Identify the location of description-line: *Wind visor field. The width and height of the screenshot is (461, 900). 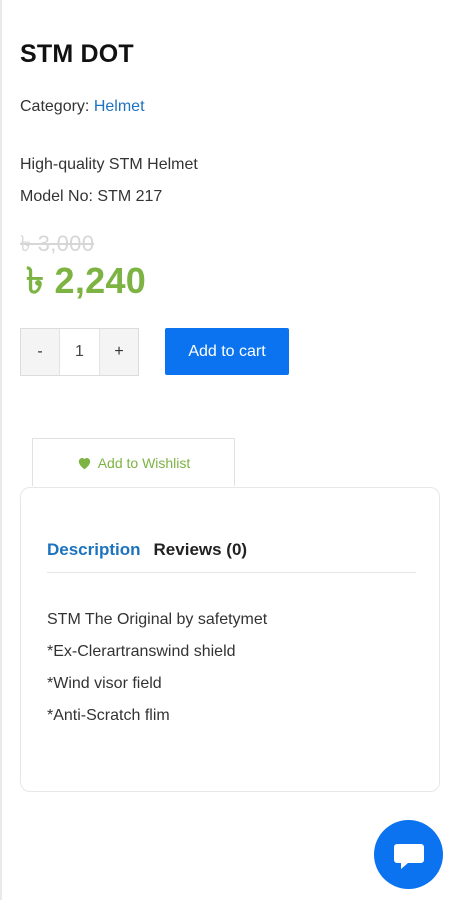
(104, 683).